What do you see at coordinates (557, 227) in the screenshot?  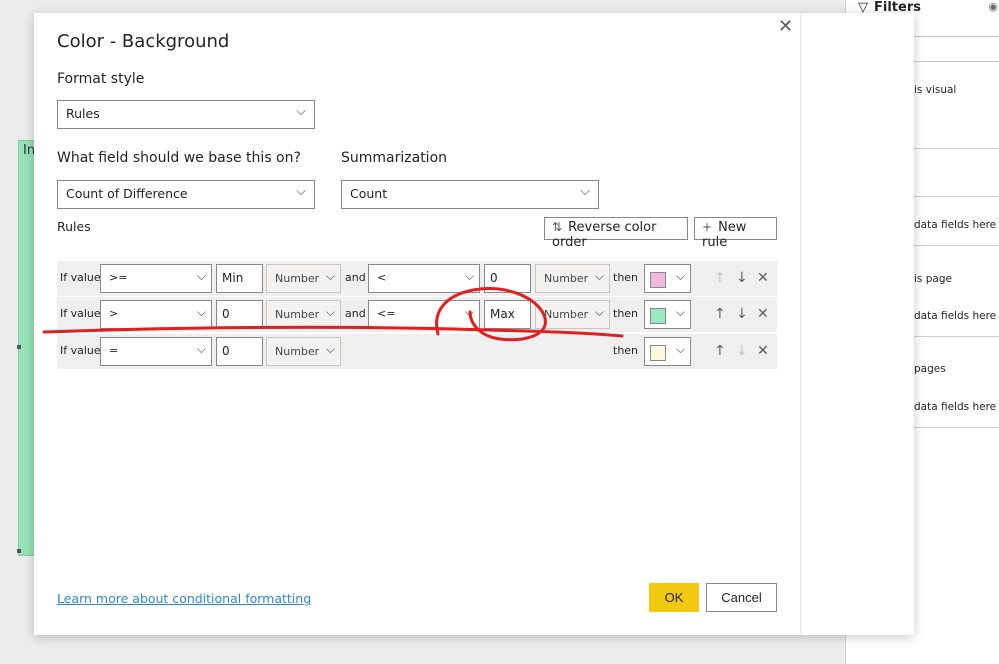 I see `sort-icon: ⇅` at bounding box center [557, 227].